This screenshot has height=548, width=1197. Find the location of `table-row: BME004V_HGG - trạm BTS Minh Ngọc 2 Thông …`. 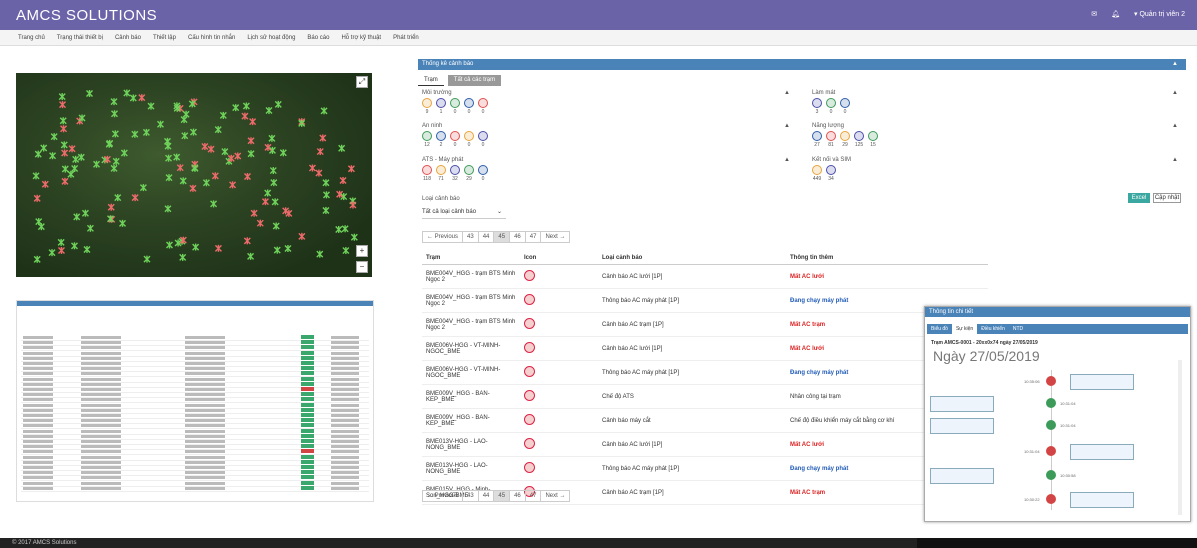

table-row: BME004V_HGG - trạm BTS Minh Ngọc 2 Thông … is located at coordinates (705, 300).